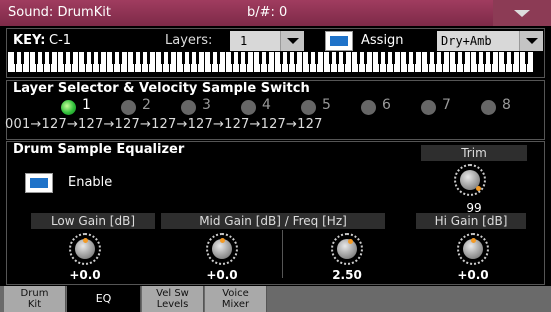 This screenshot has width=551, height=312. What do you see at coordinates (222, 275) in the screenshot?
I see `mid-gain-value: +0.0` at bounding box center [222, 275].